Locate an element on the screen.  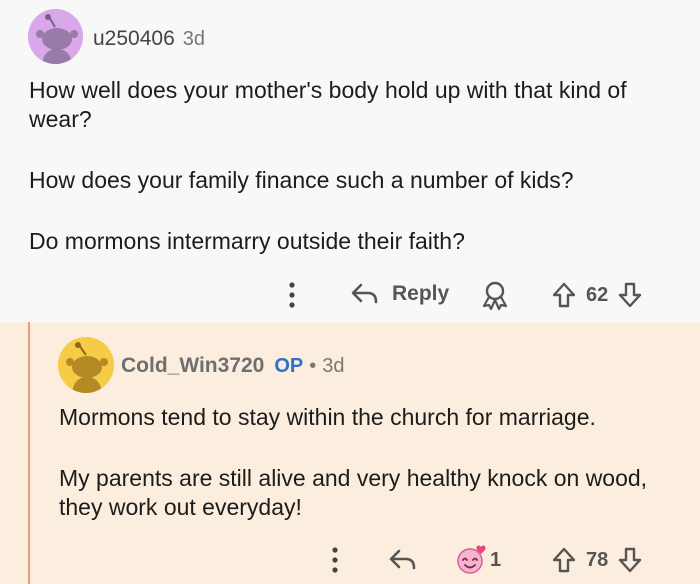
award-button: 1 is located at coordinates (478, 560).